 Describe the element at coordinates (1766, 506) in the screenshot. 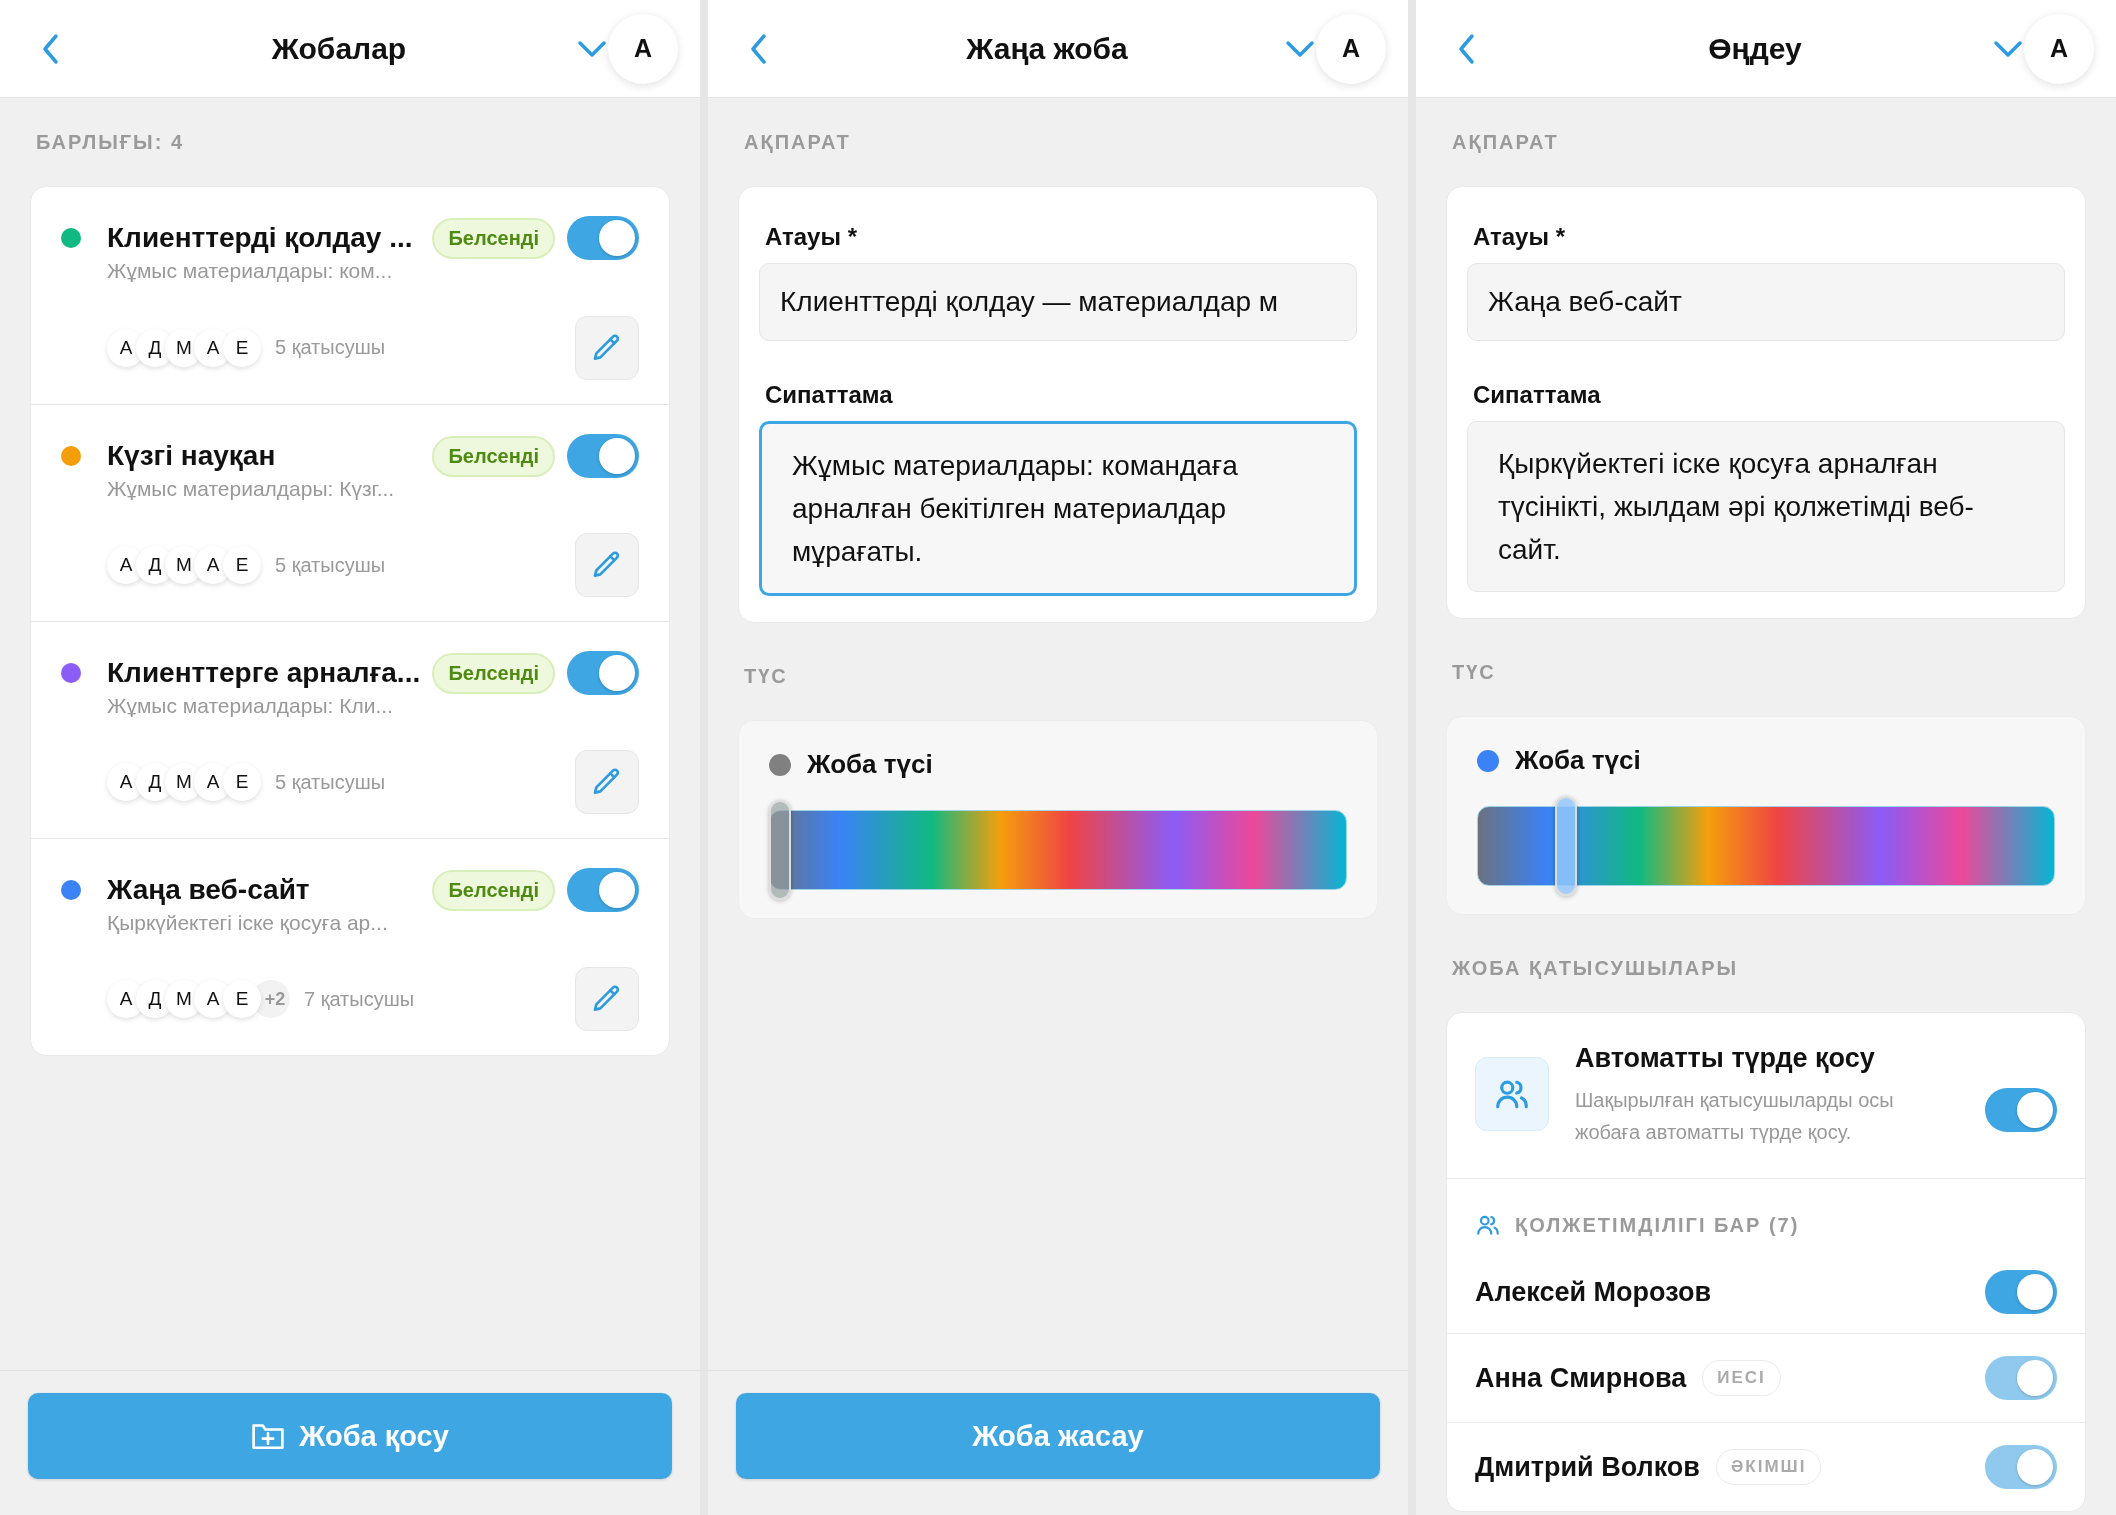

I see `text-area: Қыркүйектегі іске қосуға арналған түсінікті, жылдам әрі қолжетімді веб-сайт.` at that location.